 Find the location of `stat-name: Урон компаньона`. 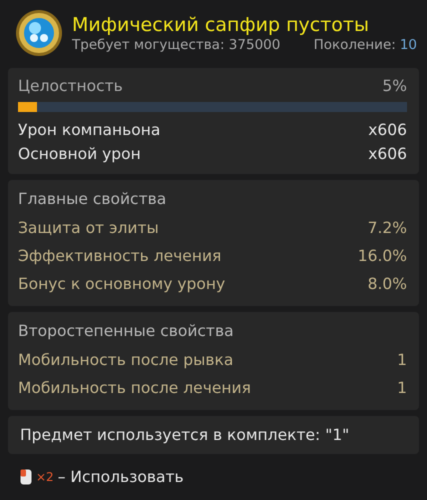

stat-name: Урон компаньона is located at coordinates (89, 130).